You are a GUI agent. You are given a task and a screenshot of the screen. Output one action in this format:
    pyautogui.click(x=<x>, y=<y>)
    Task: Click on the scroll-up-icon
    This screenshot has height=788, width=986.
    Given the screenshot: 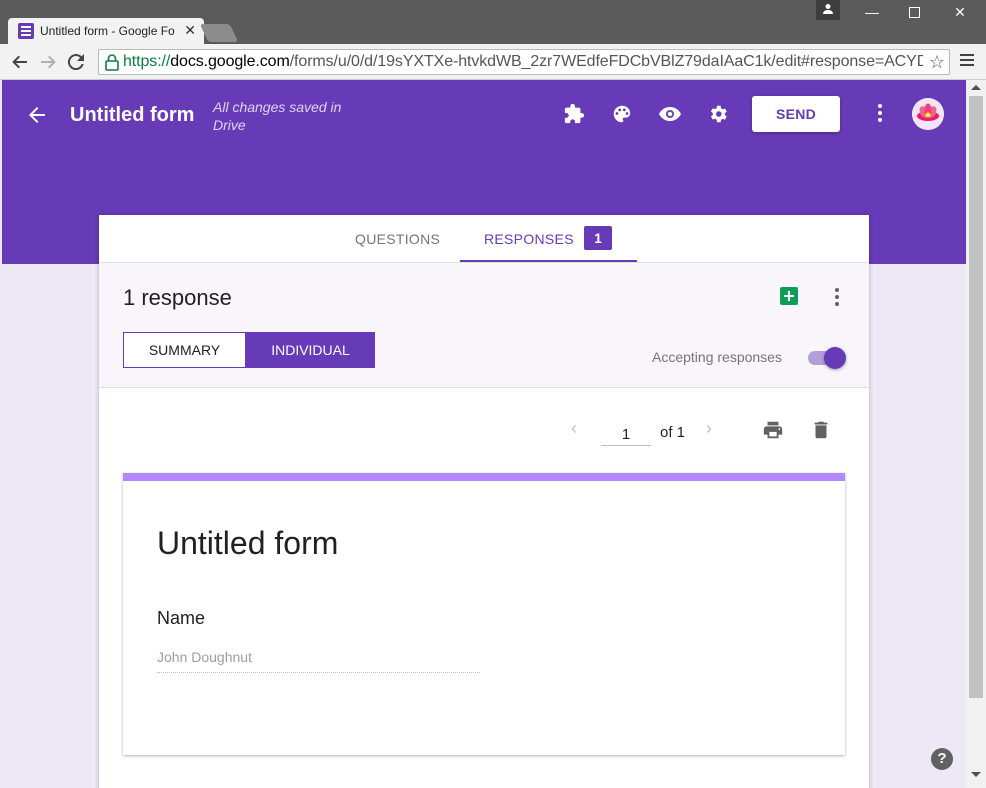 What is the action you would take?
    pyautogui.click(x=976, y=87)
    